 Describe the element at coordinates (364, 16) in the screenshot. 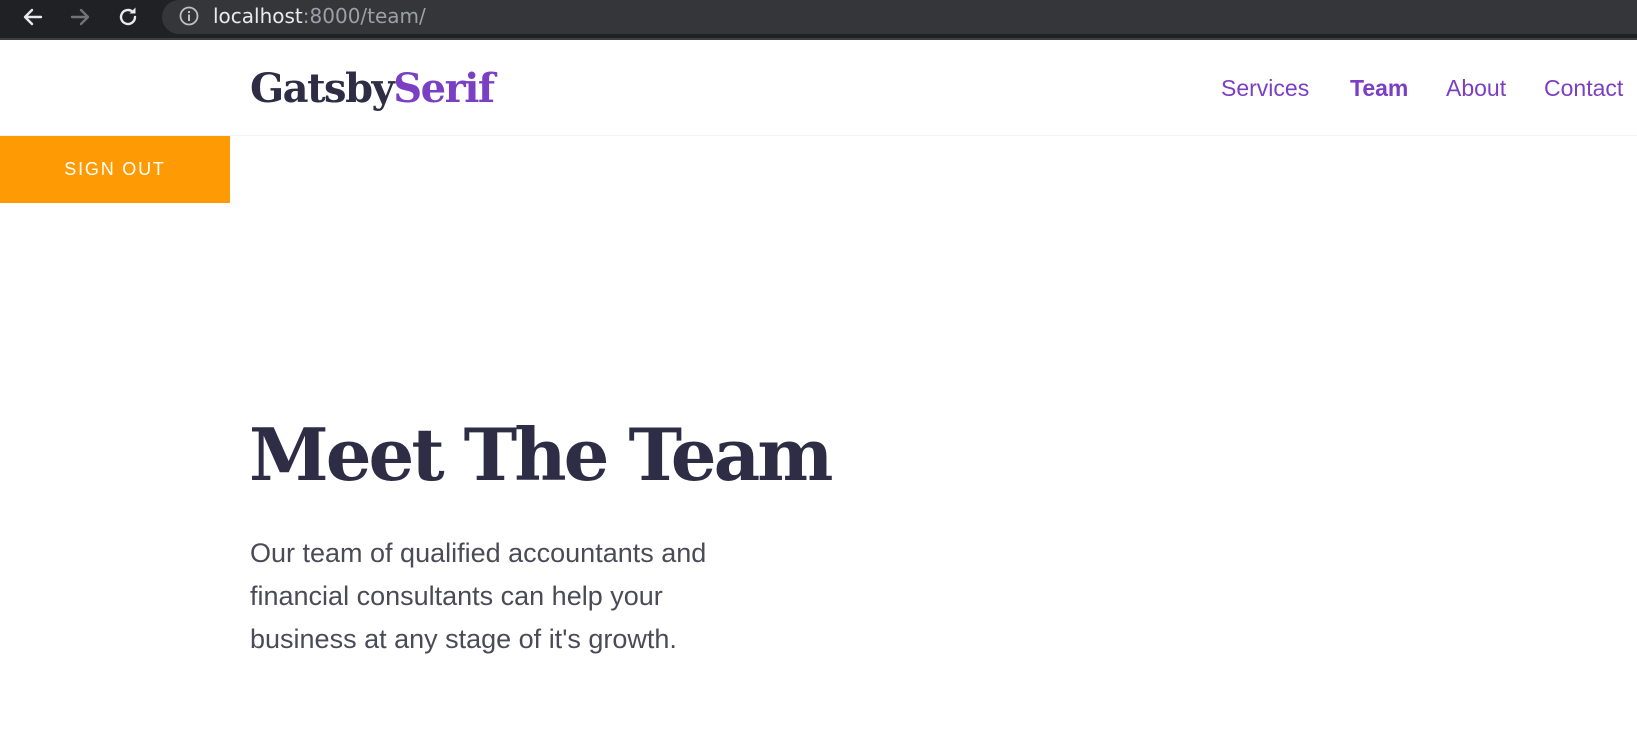

I see `url-path: :8000/team/` at that location.